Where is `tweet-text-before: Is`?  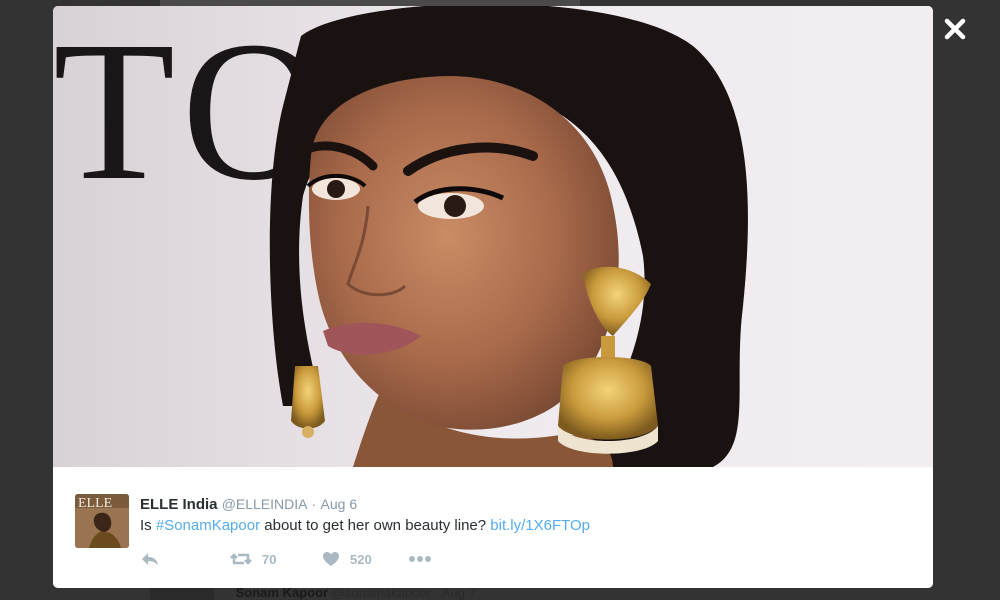 tweet-text-before: Is is located at coordinates (148, 525).